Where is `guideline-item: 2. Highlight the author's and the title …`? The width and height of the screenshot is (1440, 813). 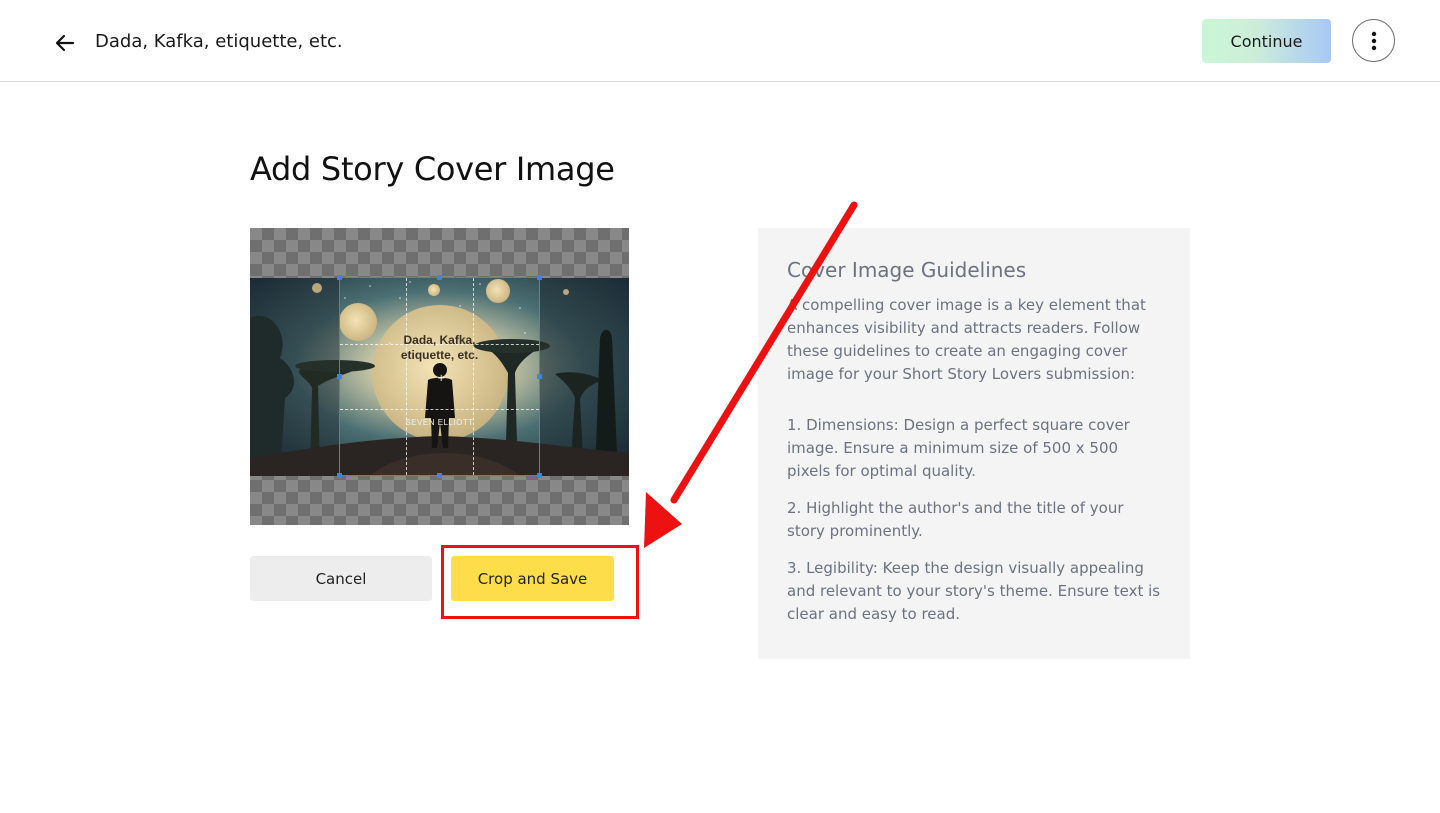 guideline-item: 2. Highlight the author's and the title … is located at coordinates (955, 519).